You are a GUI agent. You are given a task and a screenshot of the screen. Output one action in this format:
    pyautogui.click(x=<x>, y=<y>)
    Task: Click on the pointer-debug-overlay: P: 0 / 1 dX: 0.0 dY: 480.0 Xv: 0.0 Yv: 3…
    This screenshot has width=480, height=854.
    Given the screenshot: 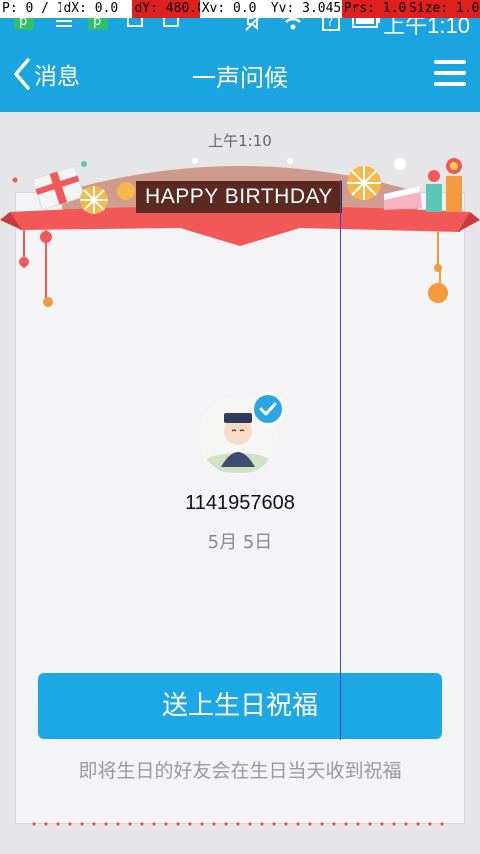 What is the action you would take?
    pyautogui.click(x=240, y=9)
    